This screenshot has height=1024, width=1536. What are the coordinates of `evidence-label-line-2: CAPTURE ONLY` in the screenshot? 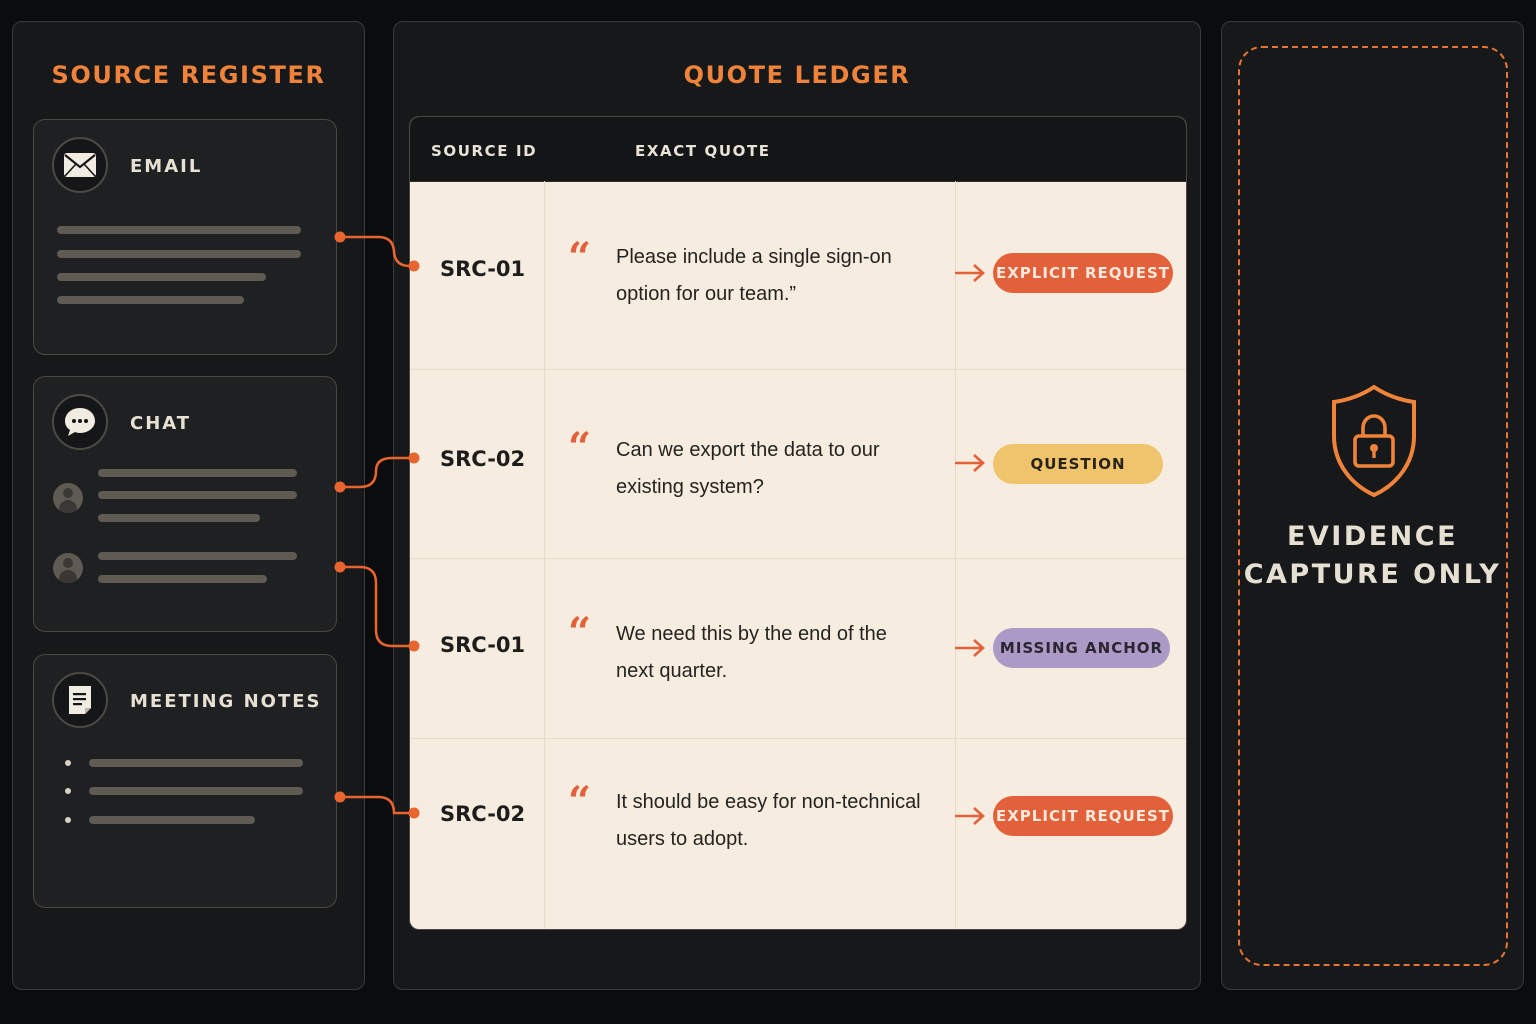 It's located at (1372, 574).